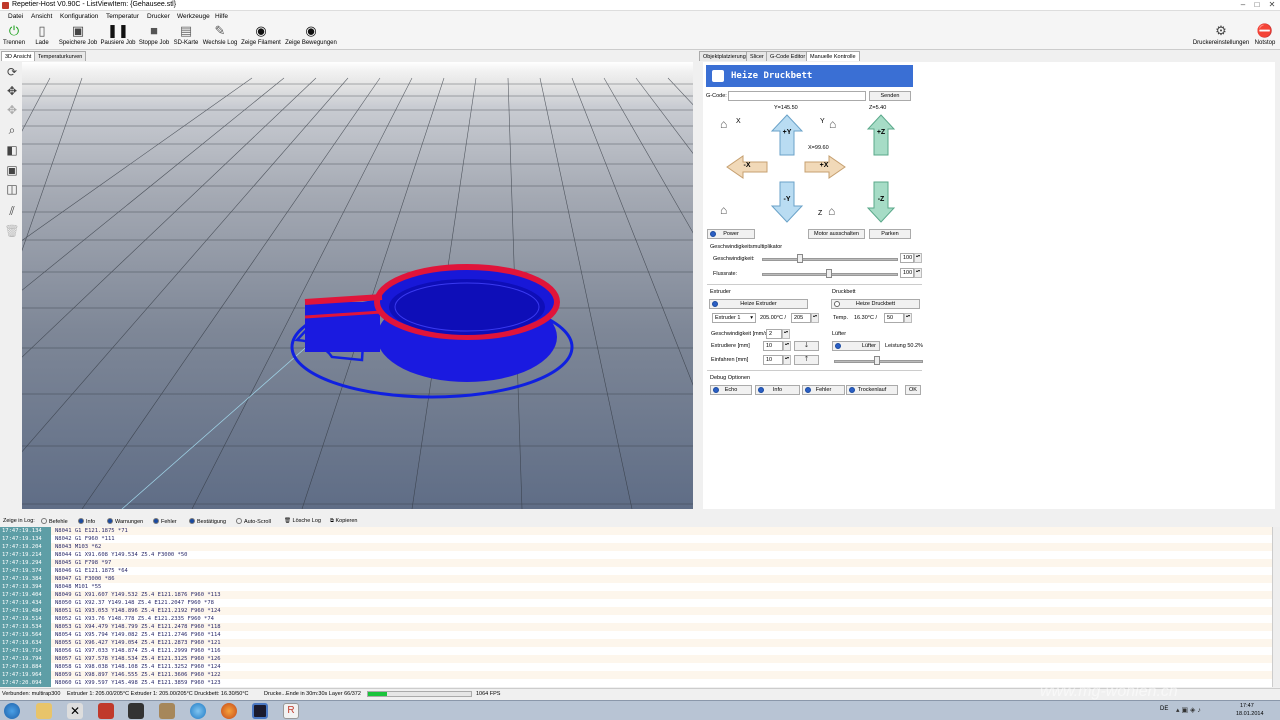  I want to click on extrude-button: 🡓, so click(806, 346).